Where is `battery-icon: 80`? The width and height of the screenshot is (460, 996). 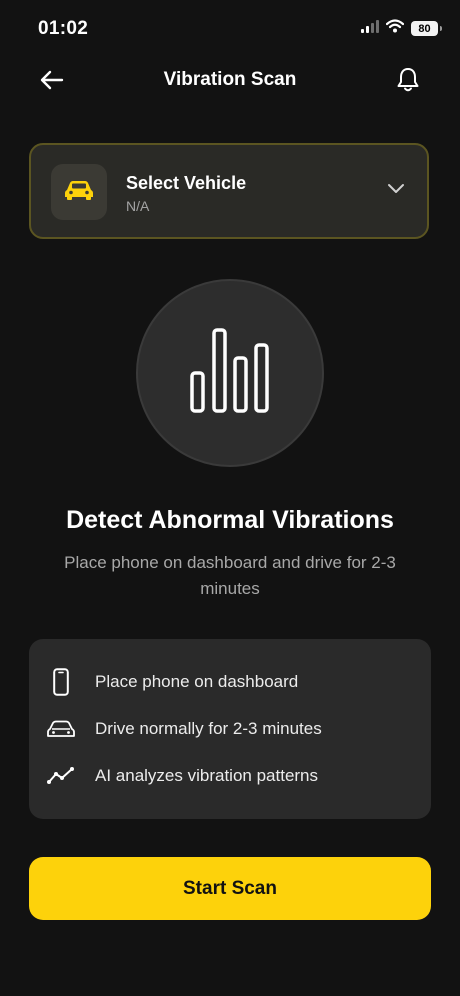 battery-icon: 80 is located at coordinates (426, 28).